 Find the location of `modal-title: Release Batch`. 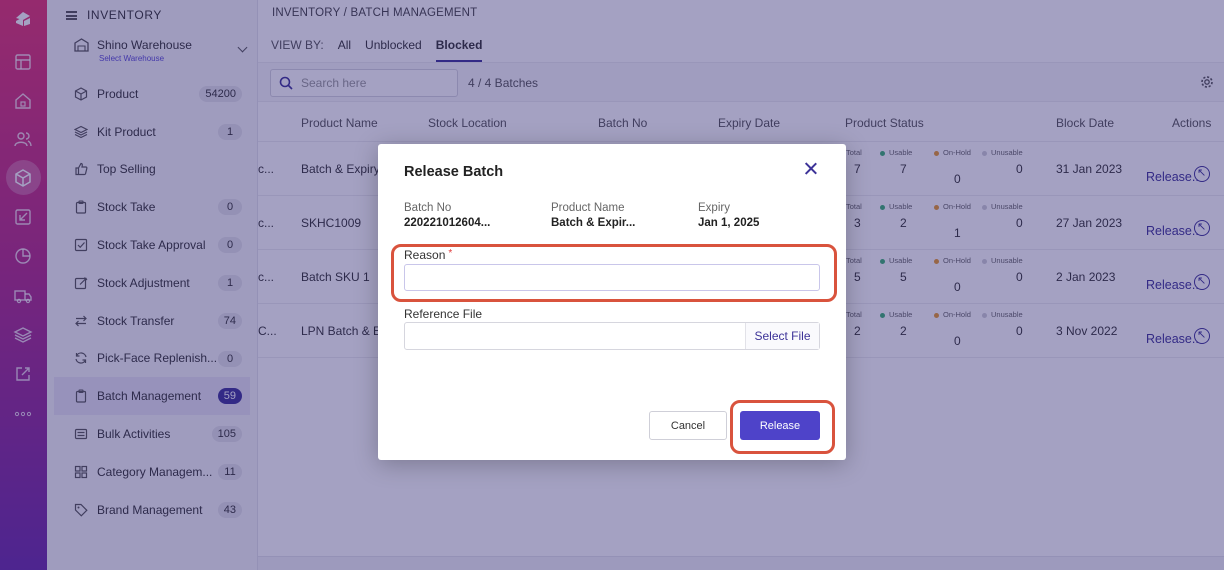

modal-title: Release Batch is located at coordinates (454, 172).